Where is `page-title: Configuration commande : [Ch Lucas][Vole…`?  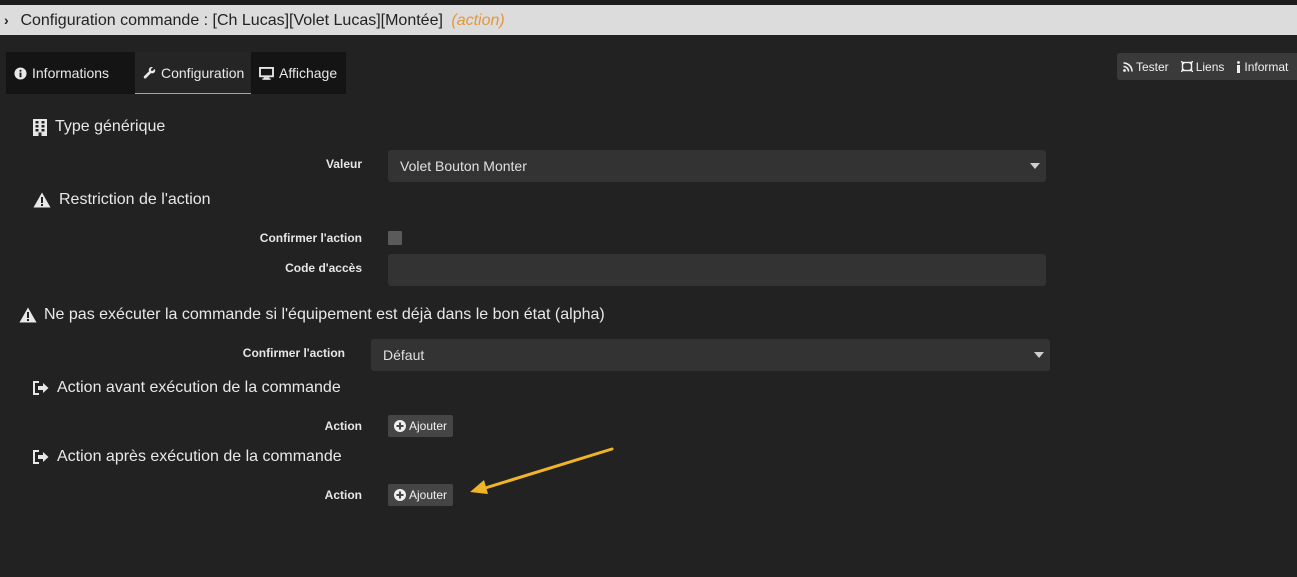 page-title: Configuration commande : [Ch Lucas][Vole… is located at coordinates (231, 20).